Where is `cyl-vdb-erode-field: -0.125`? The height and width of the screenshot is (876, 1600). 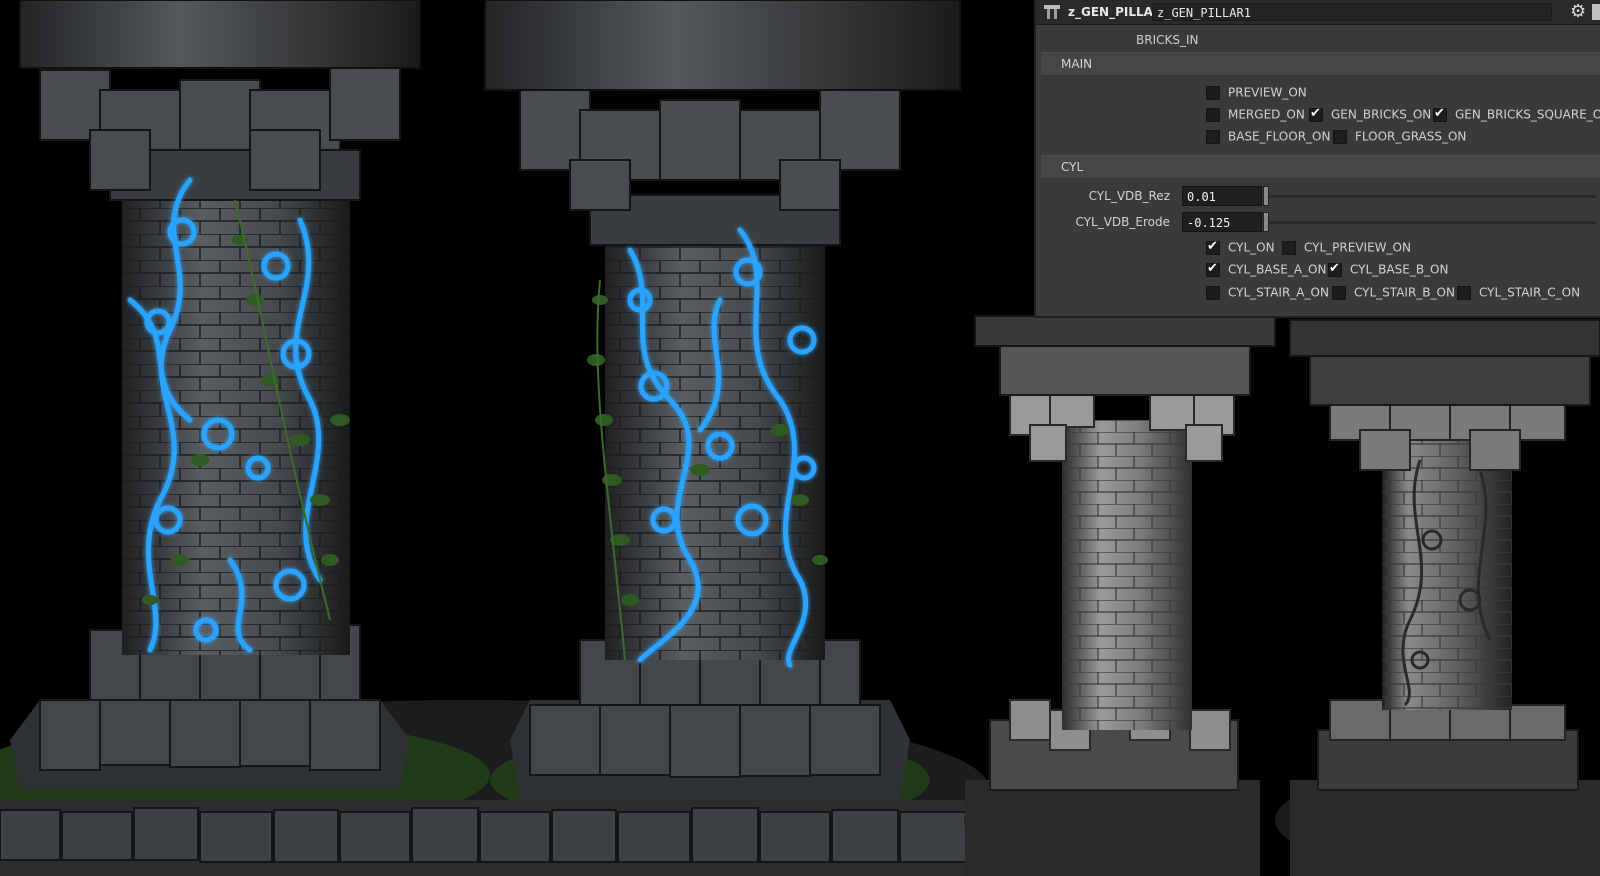
cyl-vdb-erode-field: -0.125 is located at coordinates (1222, 222).